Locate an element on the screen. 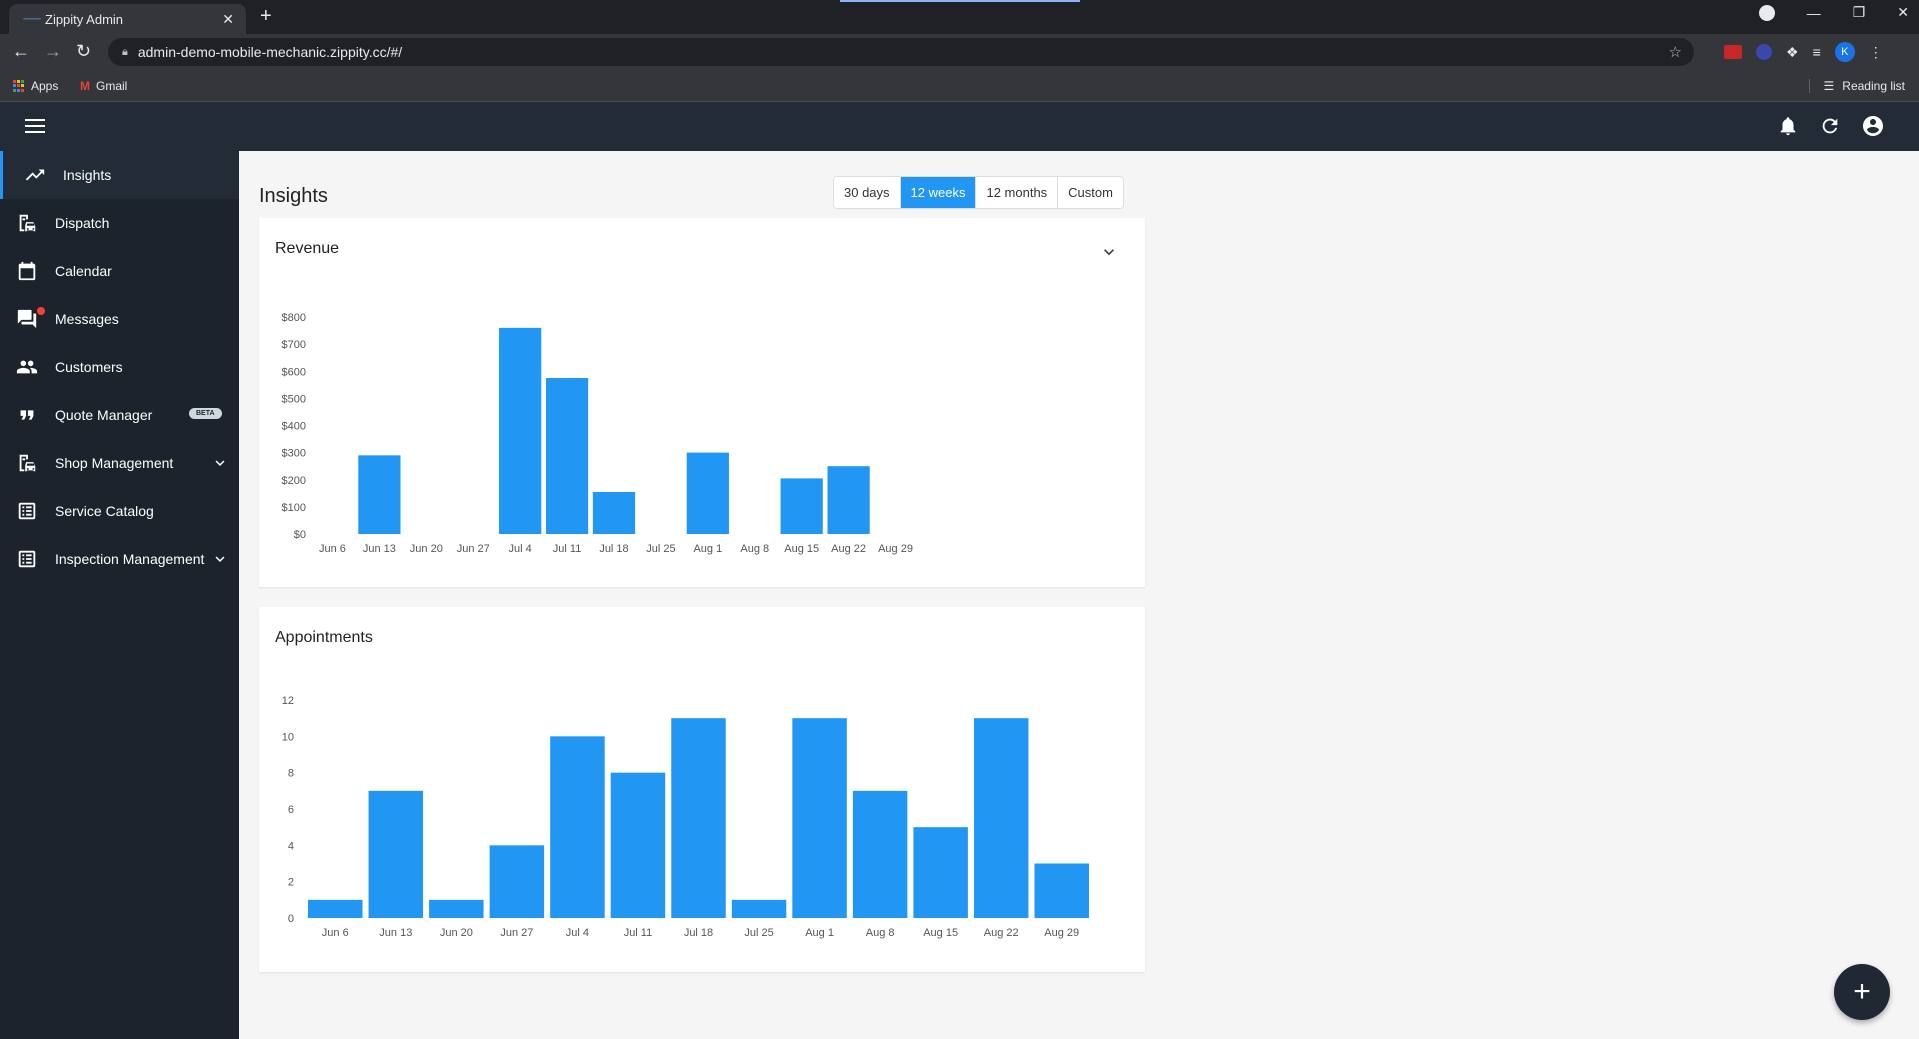 The width and height of the screenshot is (1919, 1039). browser-tabbar: ⸺ Zippity Admin ✕ + — ❐ ✕ is located at coordinates (959, 17).